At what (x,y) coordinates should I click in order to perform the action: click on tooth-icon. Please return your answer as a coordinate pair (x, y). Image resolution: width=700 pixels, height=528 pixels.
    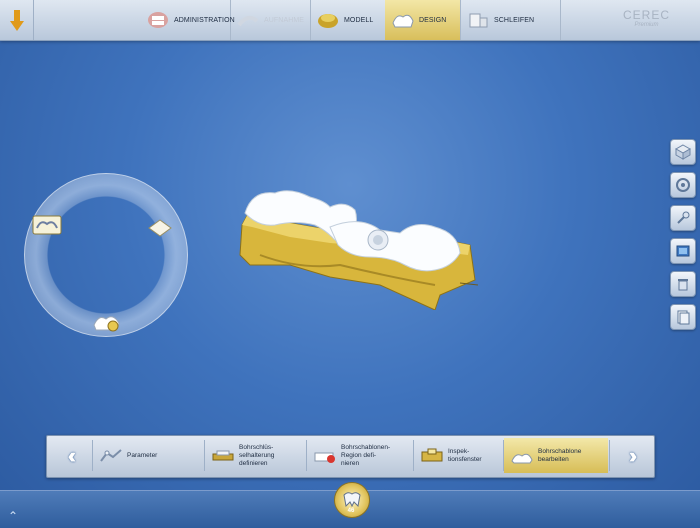
    Looking at the image, I should click on (352, 500).